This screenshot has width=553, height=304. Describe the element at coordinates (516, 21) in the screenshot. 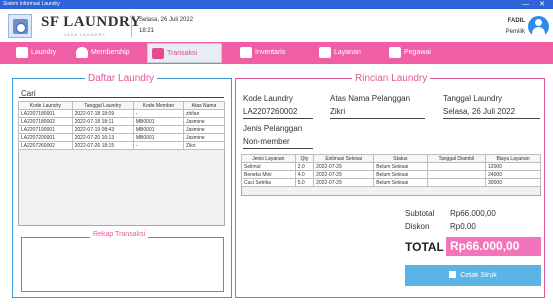

I see `user-name: FADIL` at that location.